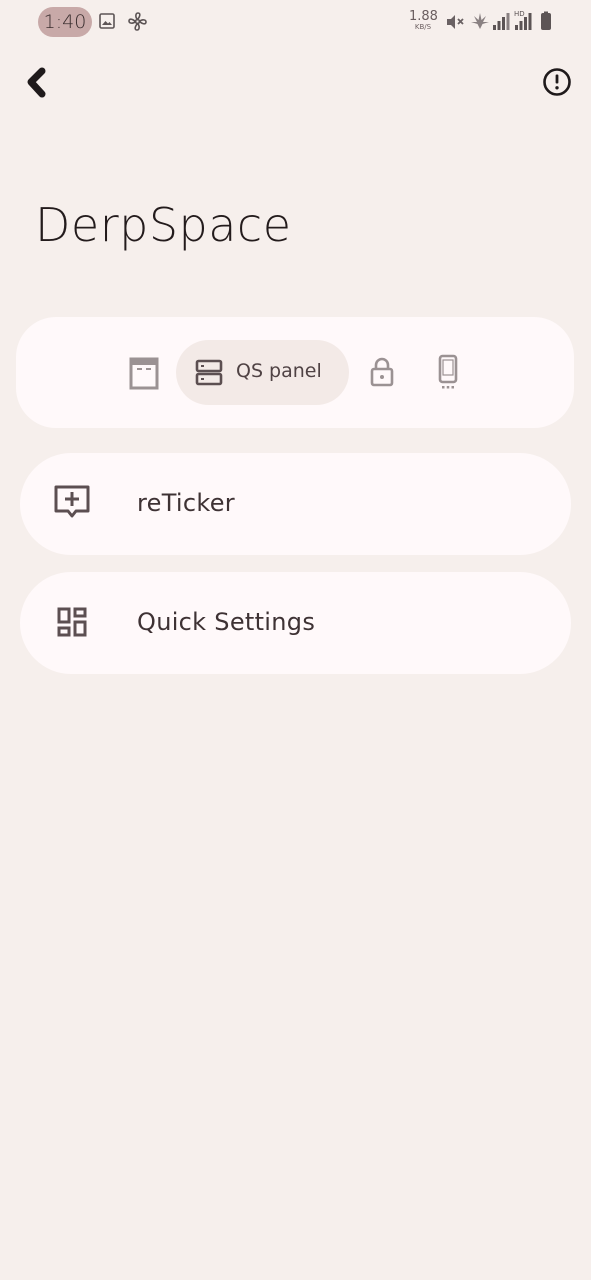  I want to click on dashboard-icon, so click(72, 622).